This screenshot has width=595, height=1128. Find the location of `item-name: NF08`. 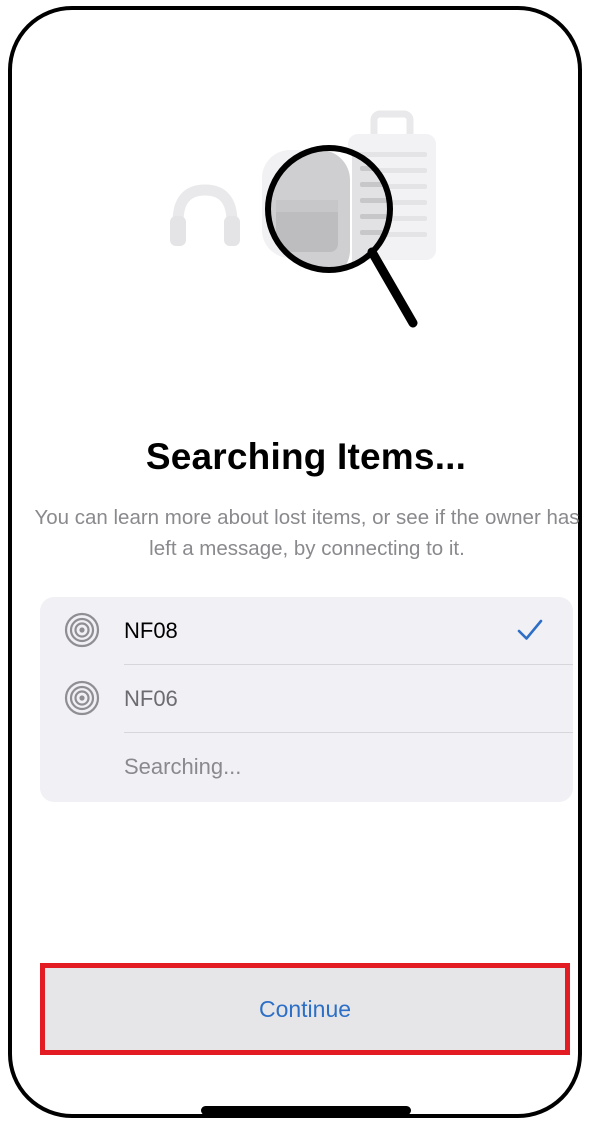

item-name: NF08 is located at coordinates (151, 630).